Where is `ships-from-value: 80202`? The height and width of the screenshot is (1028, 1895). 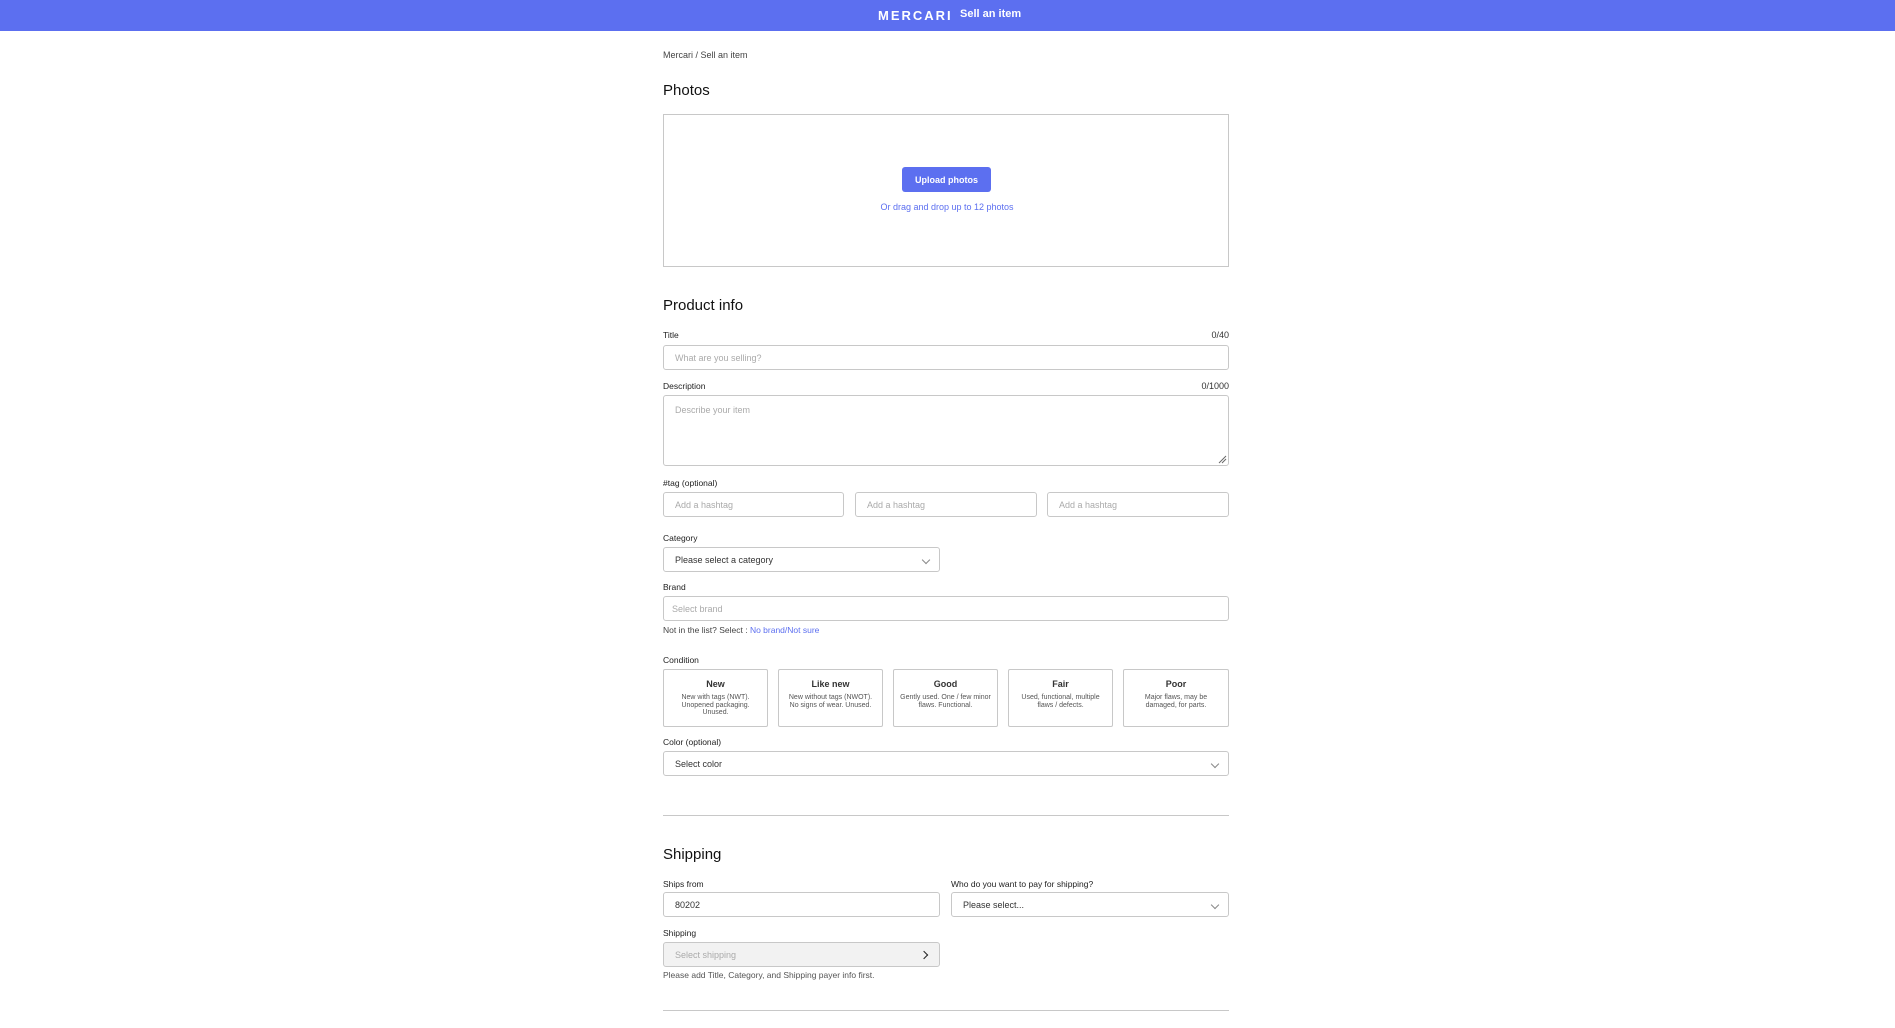
ships-from-value: 80202 is located at coordinates (688, 905).